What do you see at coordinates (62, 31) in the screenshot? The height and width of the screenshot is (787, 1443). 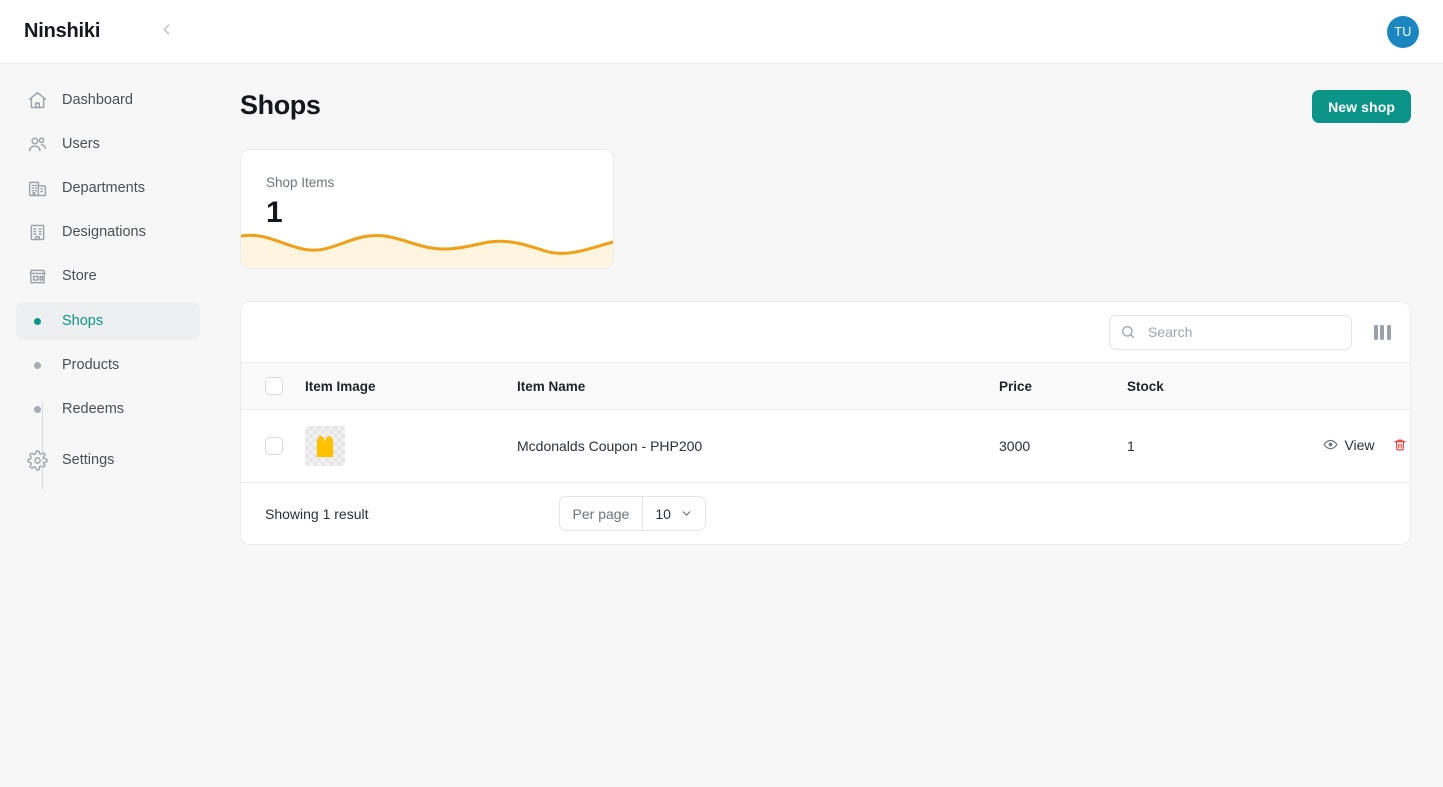 I see `app-brand: Ninshiki` at bounding box center [62, 31].